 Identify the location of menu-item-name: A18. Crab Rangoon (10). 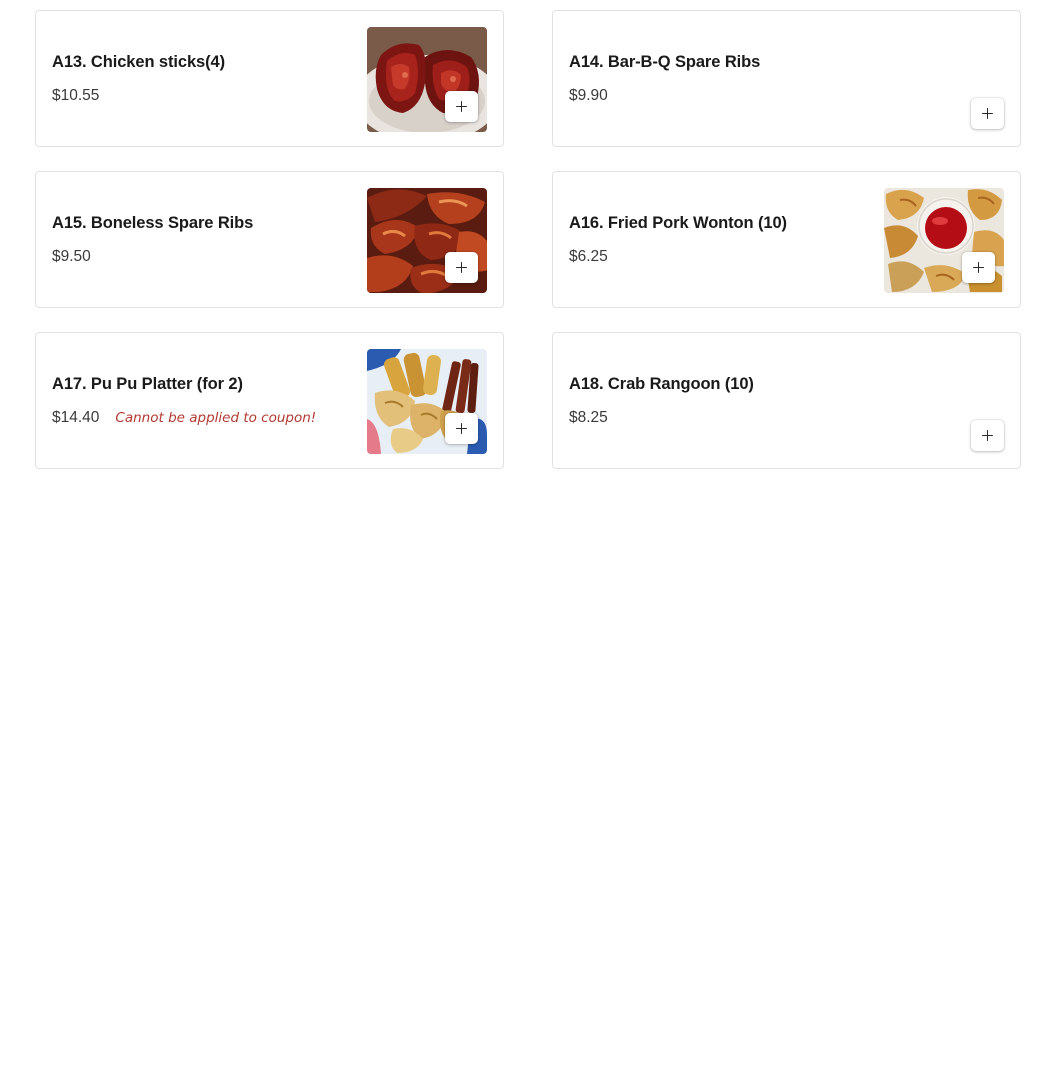
(661, 383).